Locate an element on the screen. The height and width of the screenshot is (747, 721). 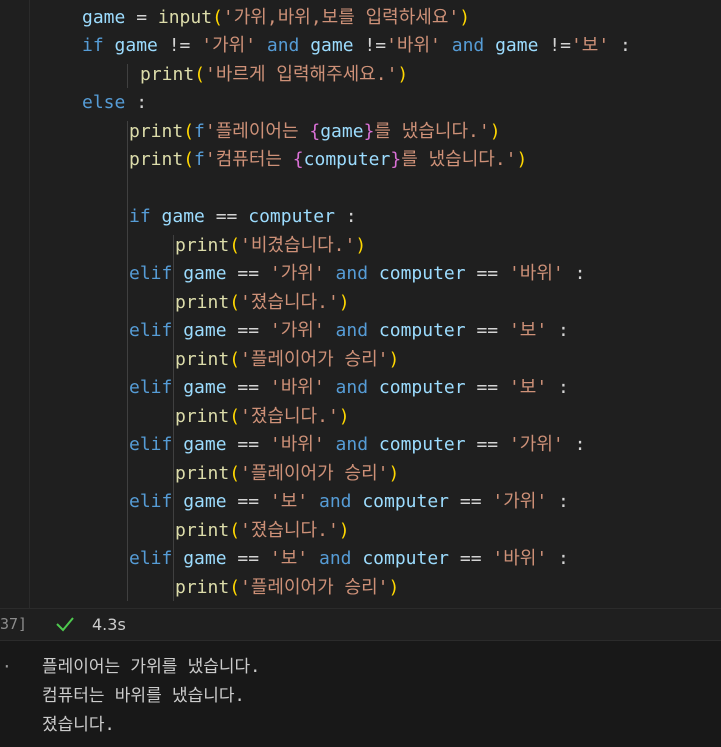
operator-token: = is located at coordinates (141, 17).